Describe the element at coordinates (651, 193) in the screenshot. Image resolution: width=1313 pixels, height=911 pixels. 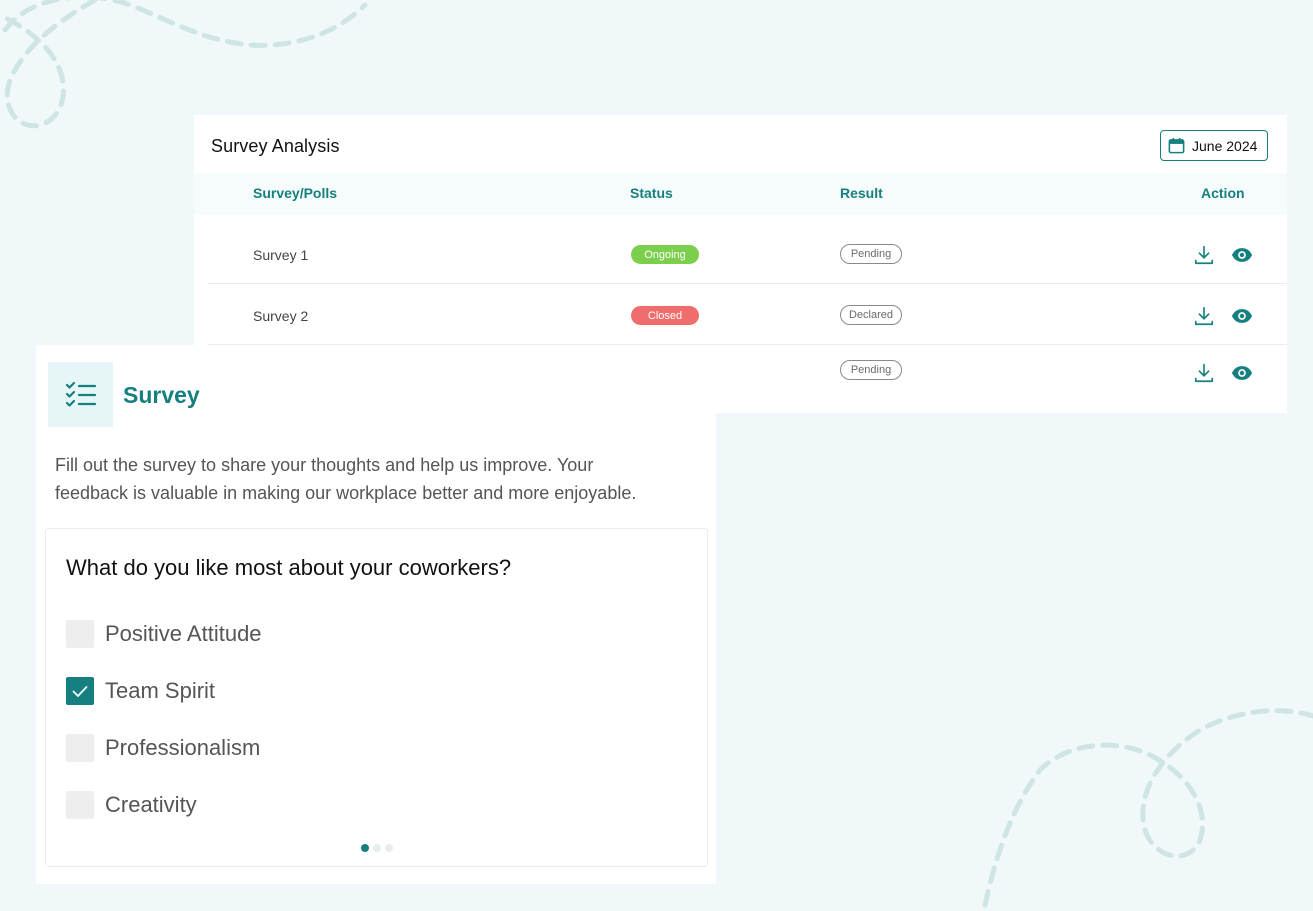
I see `column-header-status: Status` at that location.